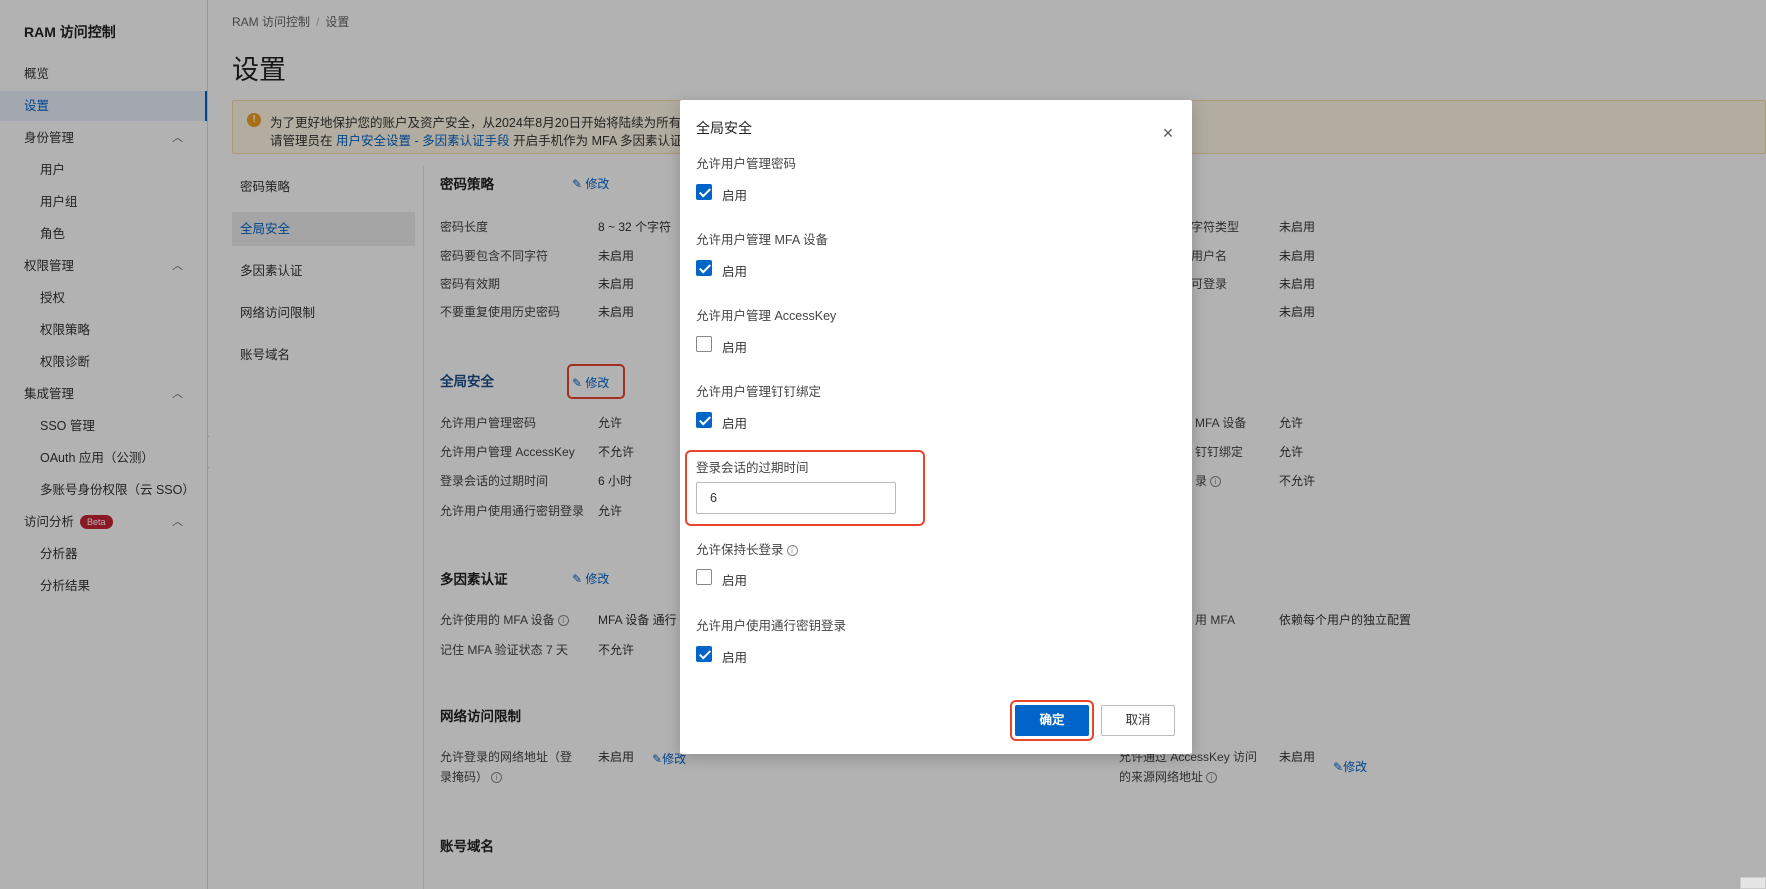 The image size is (1766, 889). I want to click on field-label: 允许用户管理密码, so click(746, 164).